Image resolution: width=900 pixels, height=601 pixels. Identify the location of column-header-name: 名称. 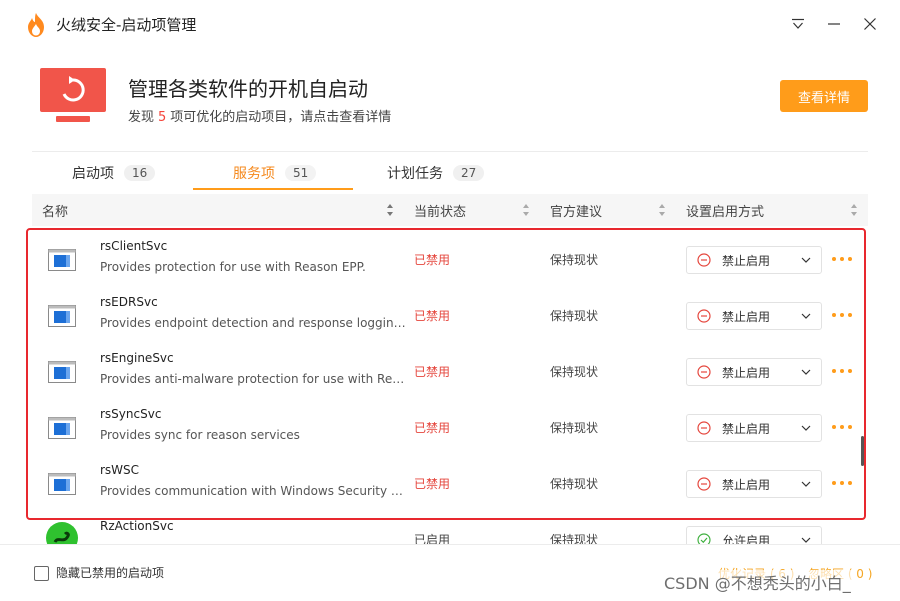
(55, 210).